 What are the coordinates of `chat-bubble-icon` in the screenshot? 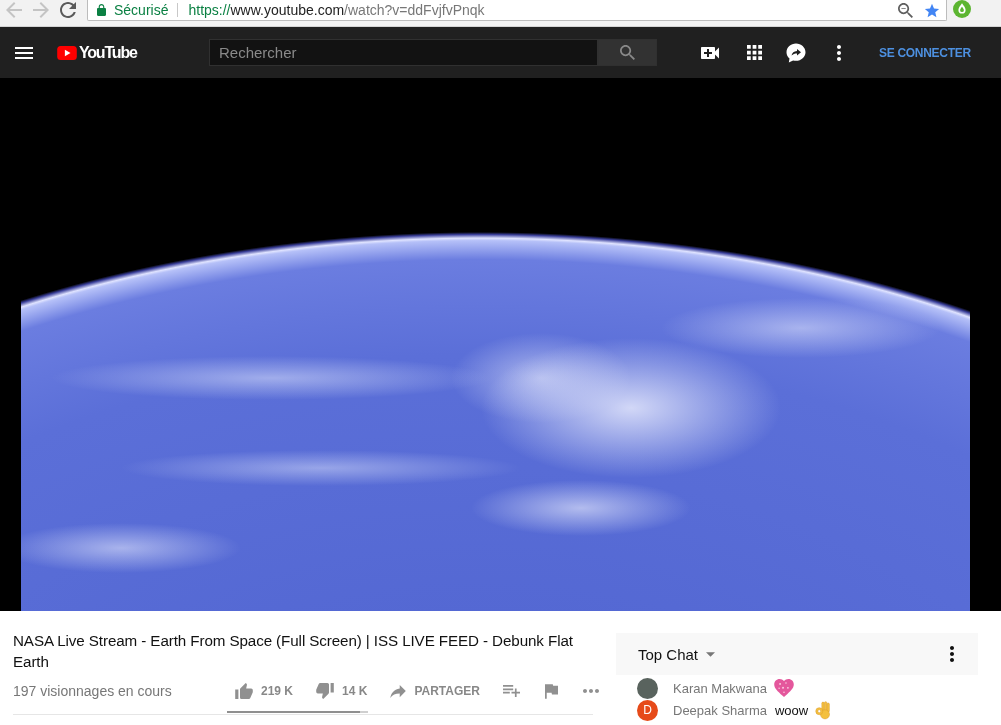 It's located at (796, 52).